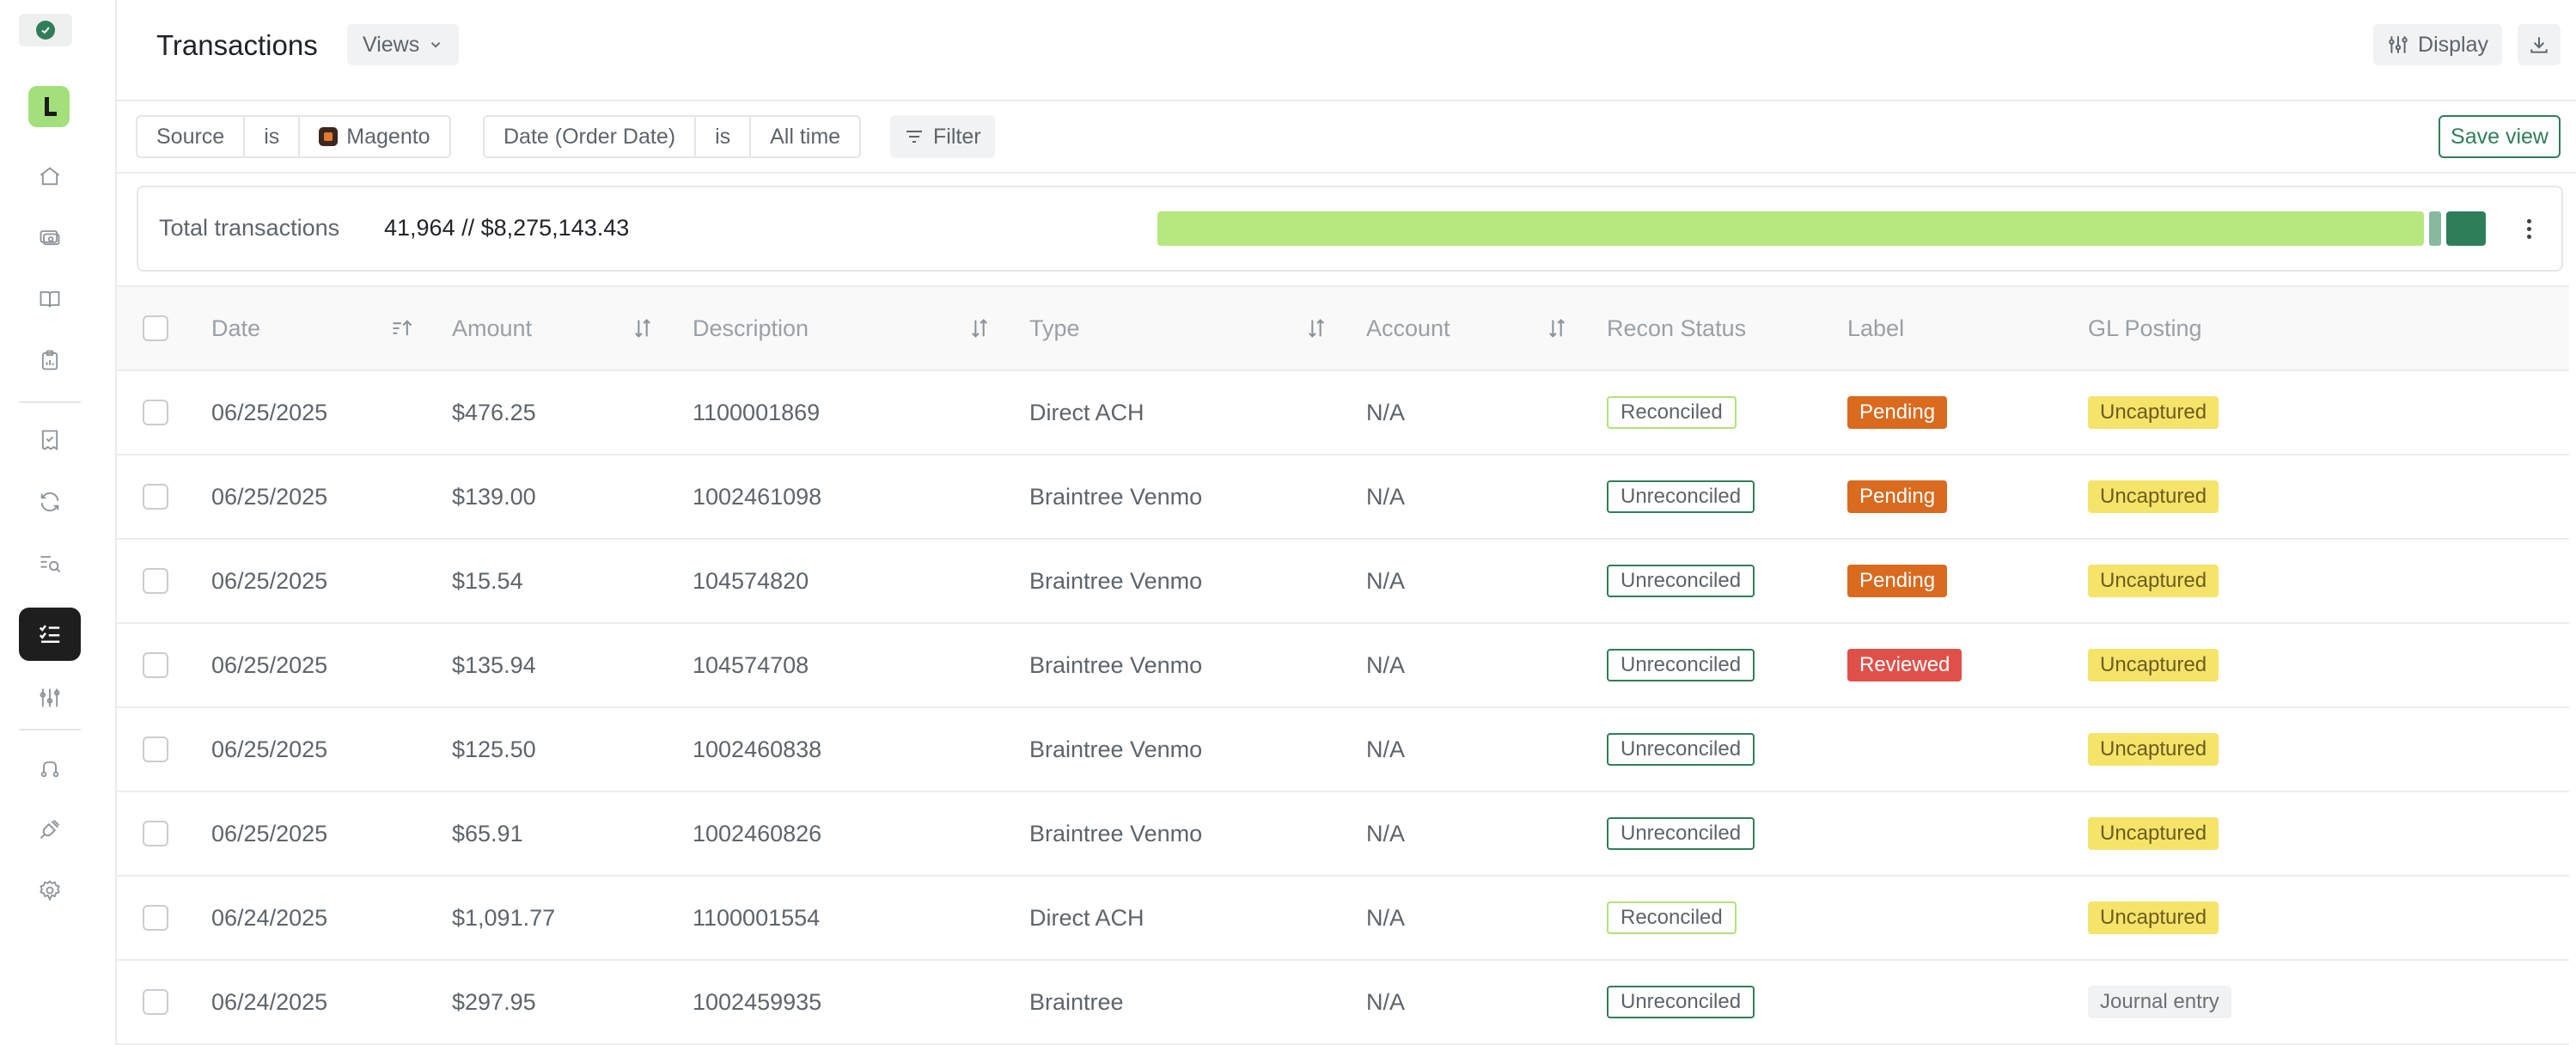 This screenshot has height=1045, width=2576. What do you see at coordinates (1681, 581) in the screenshot?
I see `cell-recon-status: Unreconciled` at bounding box center [1681, 581].